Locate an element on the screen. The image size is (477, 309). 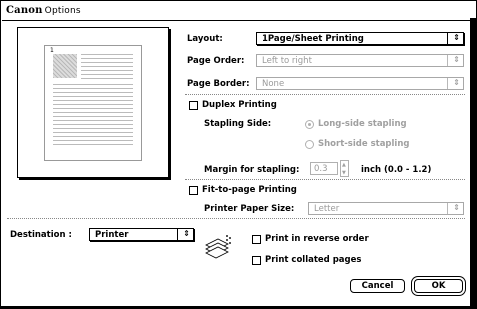
short-side-radio is located at coordinates (309, 144).